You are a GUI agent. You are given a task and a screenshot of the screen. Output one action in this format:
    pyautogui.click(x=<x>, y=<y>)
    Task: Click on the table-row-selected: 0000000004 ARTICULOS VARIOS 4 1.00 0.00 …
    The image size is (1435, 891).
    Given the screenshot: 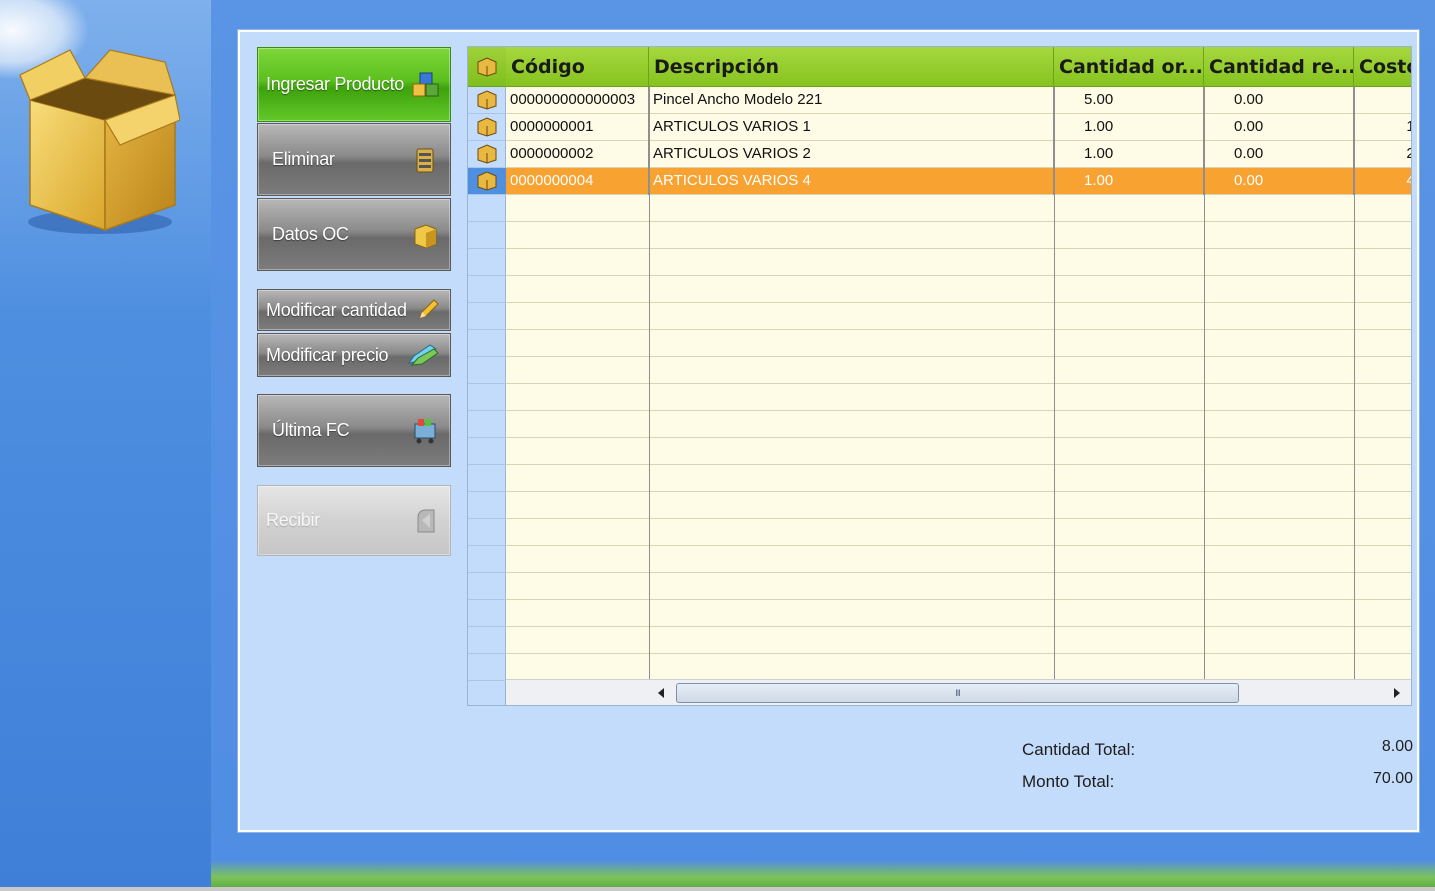 What is the action you would take?
    pyautogui.click(x=958, y=181)
    